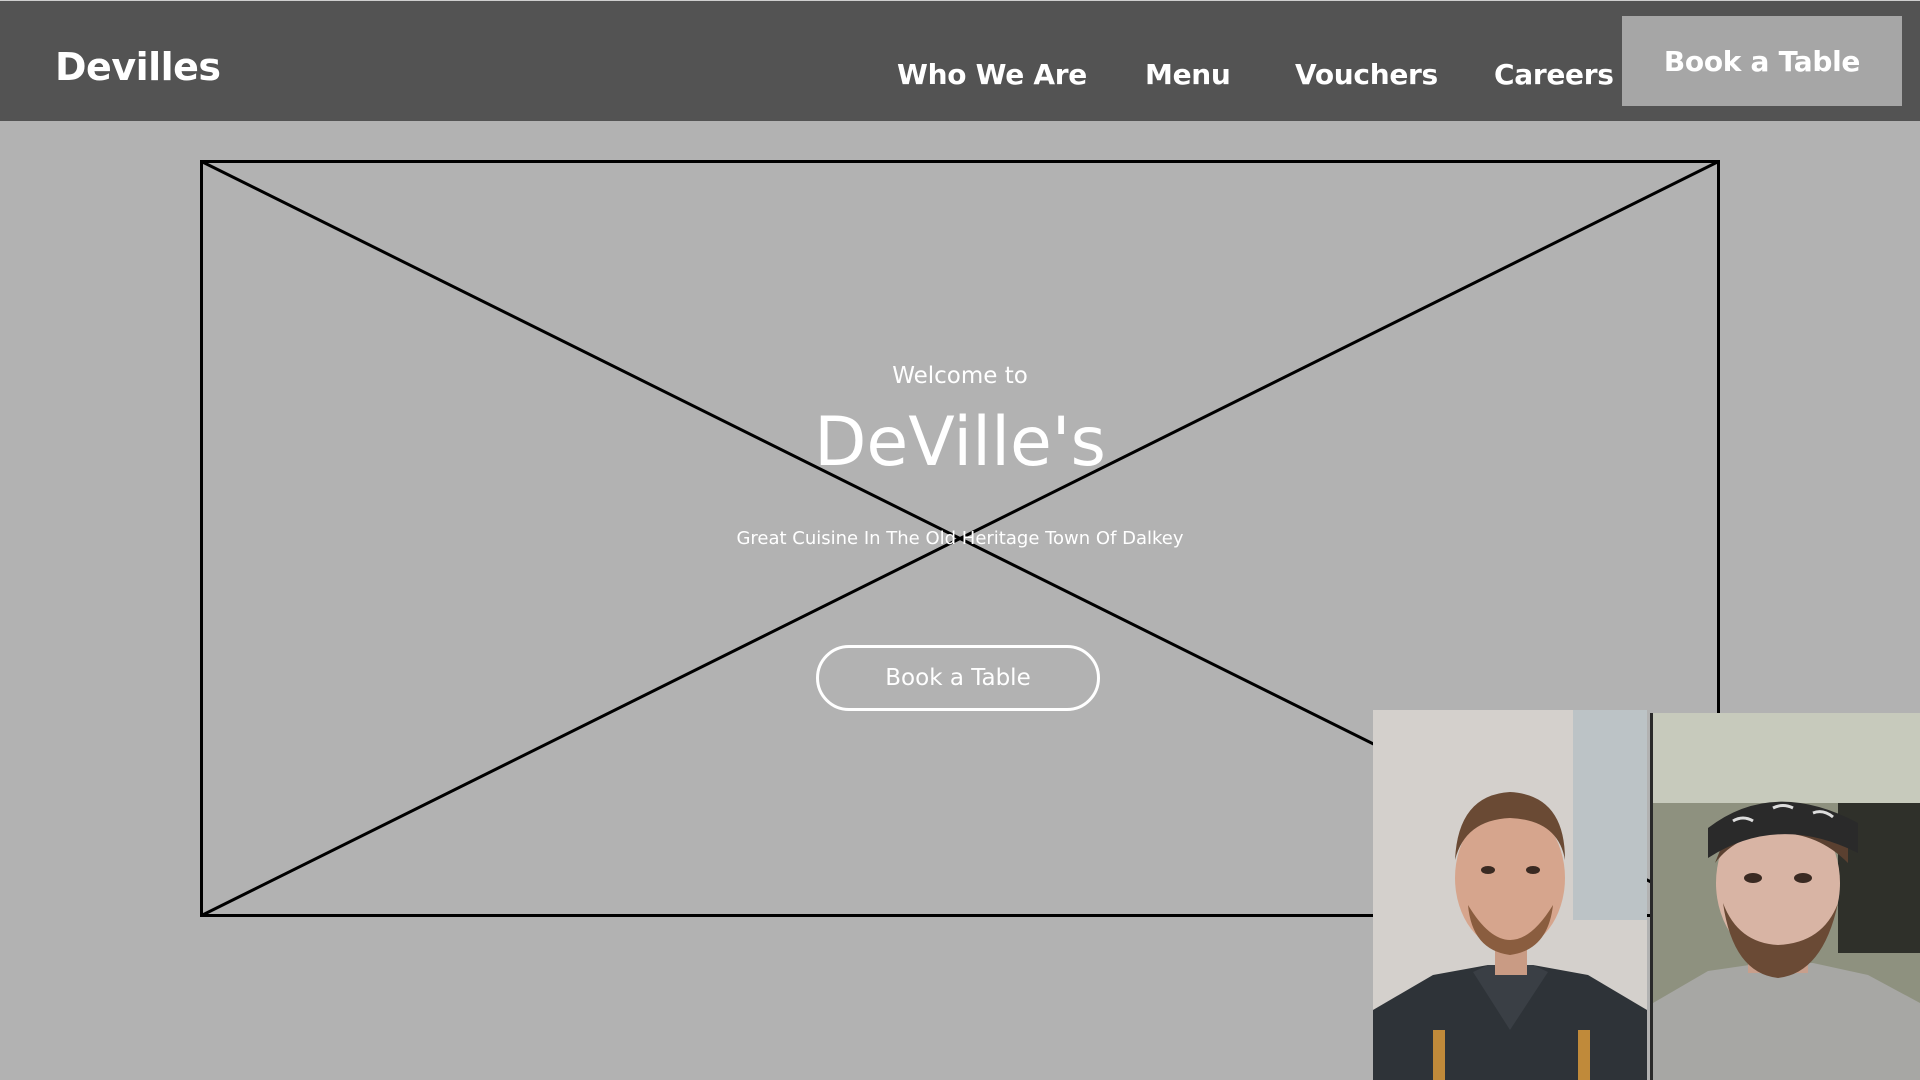 The image size is (1920, 1080). I want to click on nav-link-vouchers: Vouchers, so click(1366, 74).